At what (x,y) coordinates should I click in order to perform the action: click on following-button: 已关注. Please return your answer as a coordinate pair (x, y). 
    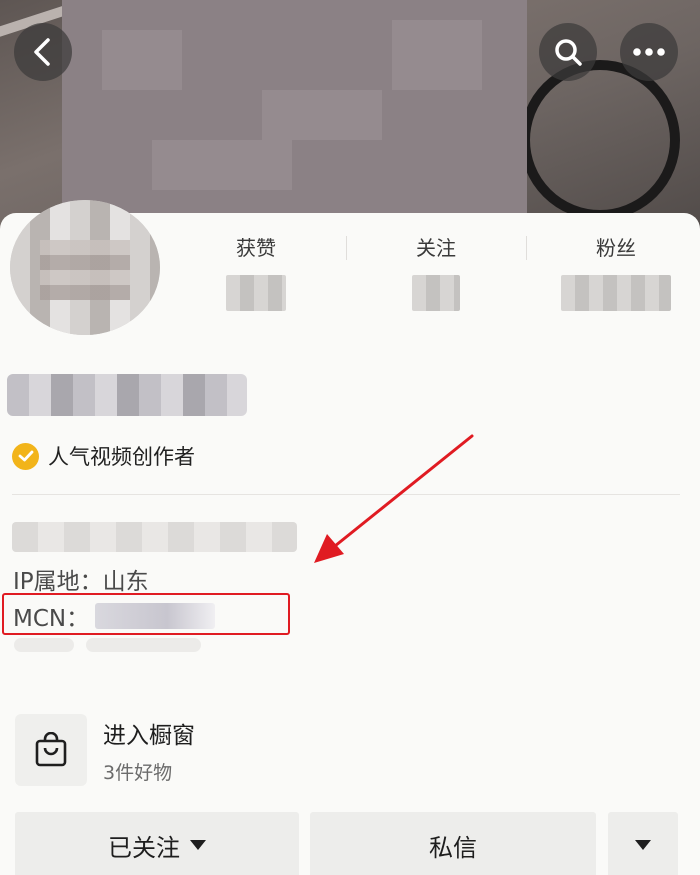
    Looking at the image, I should click on (157, 843).